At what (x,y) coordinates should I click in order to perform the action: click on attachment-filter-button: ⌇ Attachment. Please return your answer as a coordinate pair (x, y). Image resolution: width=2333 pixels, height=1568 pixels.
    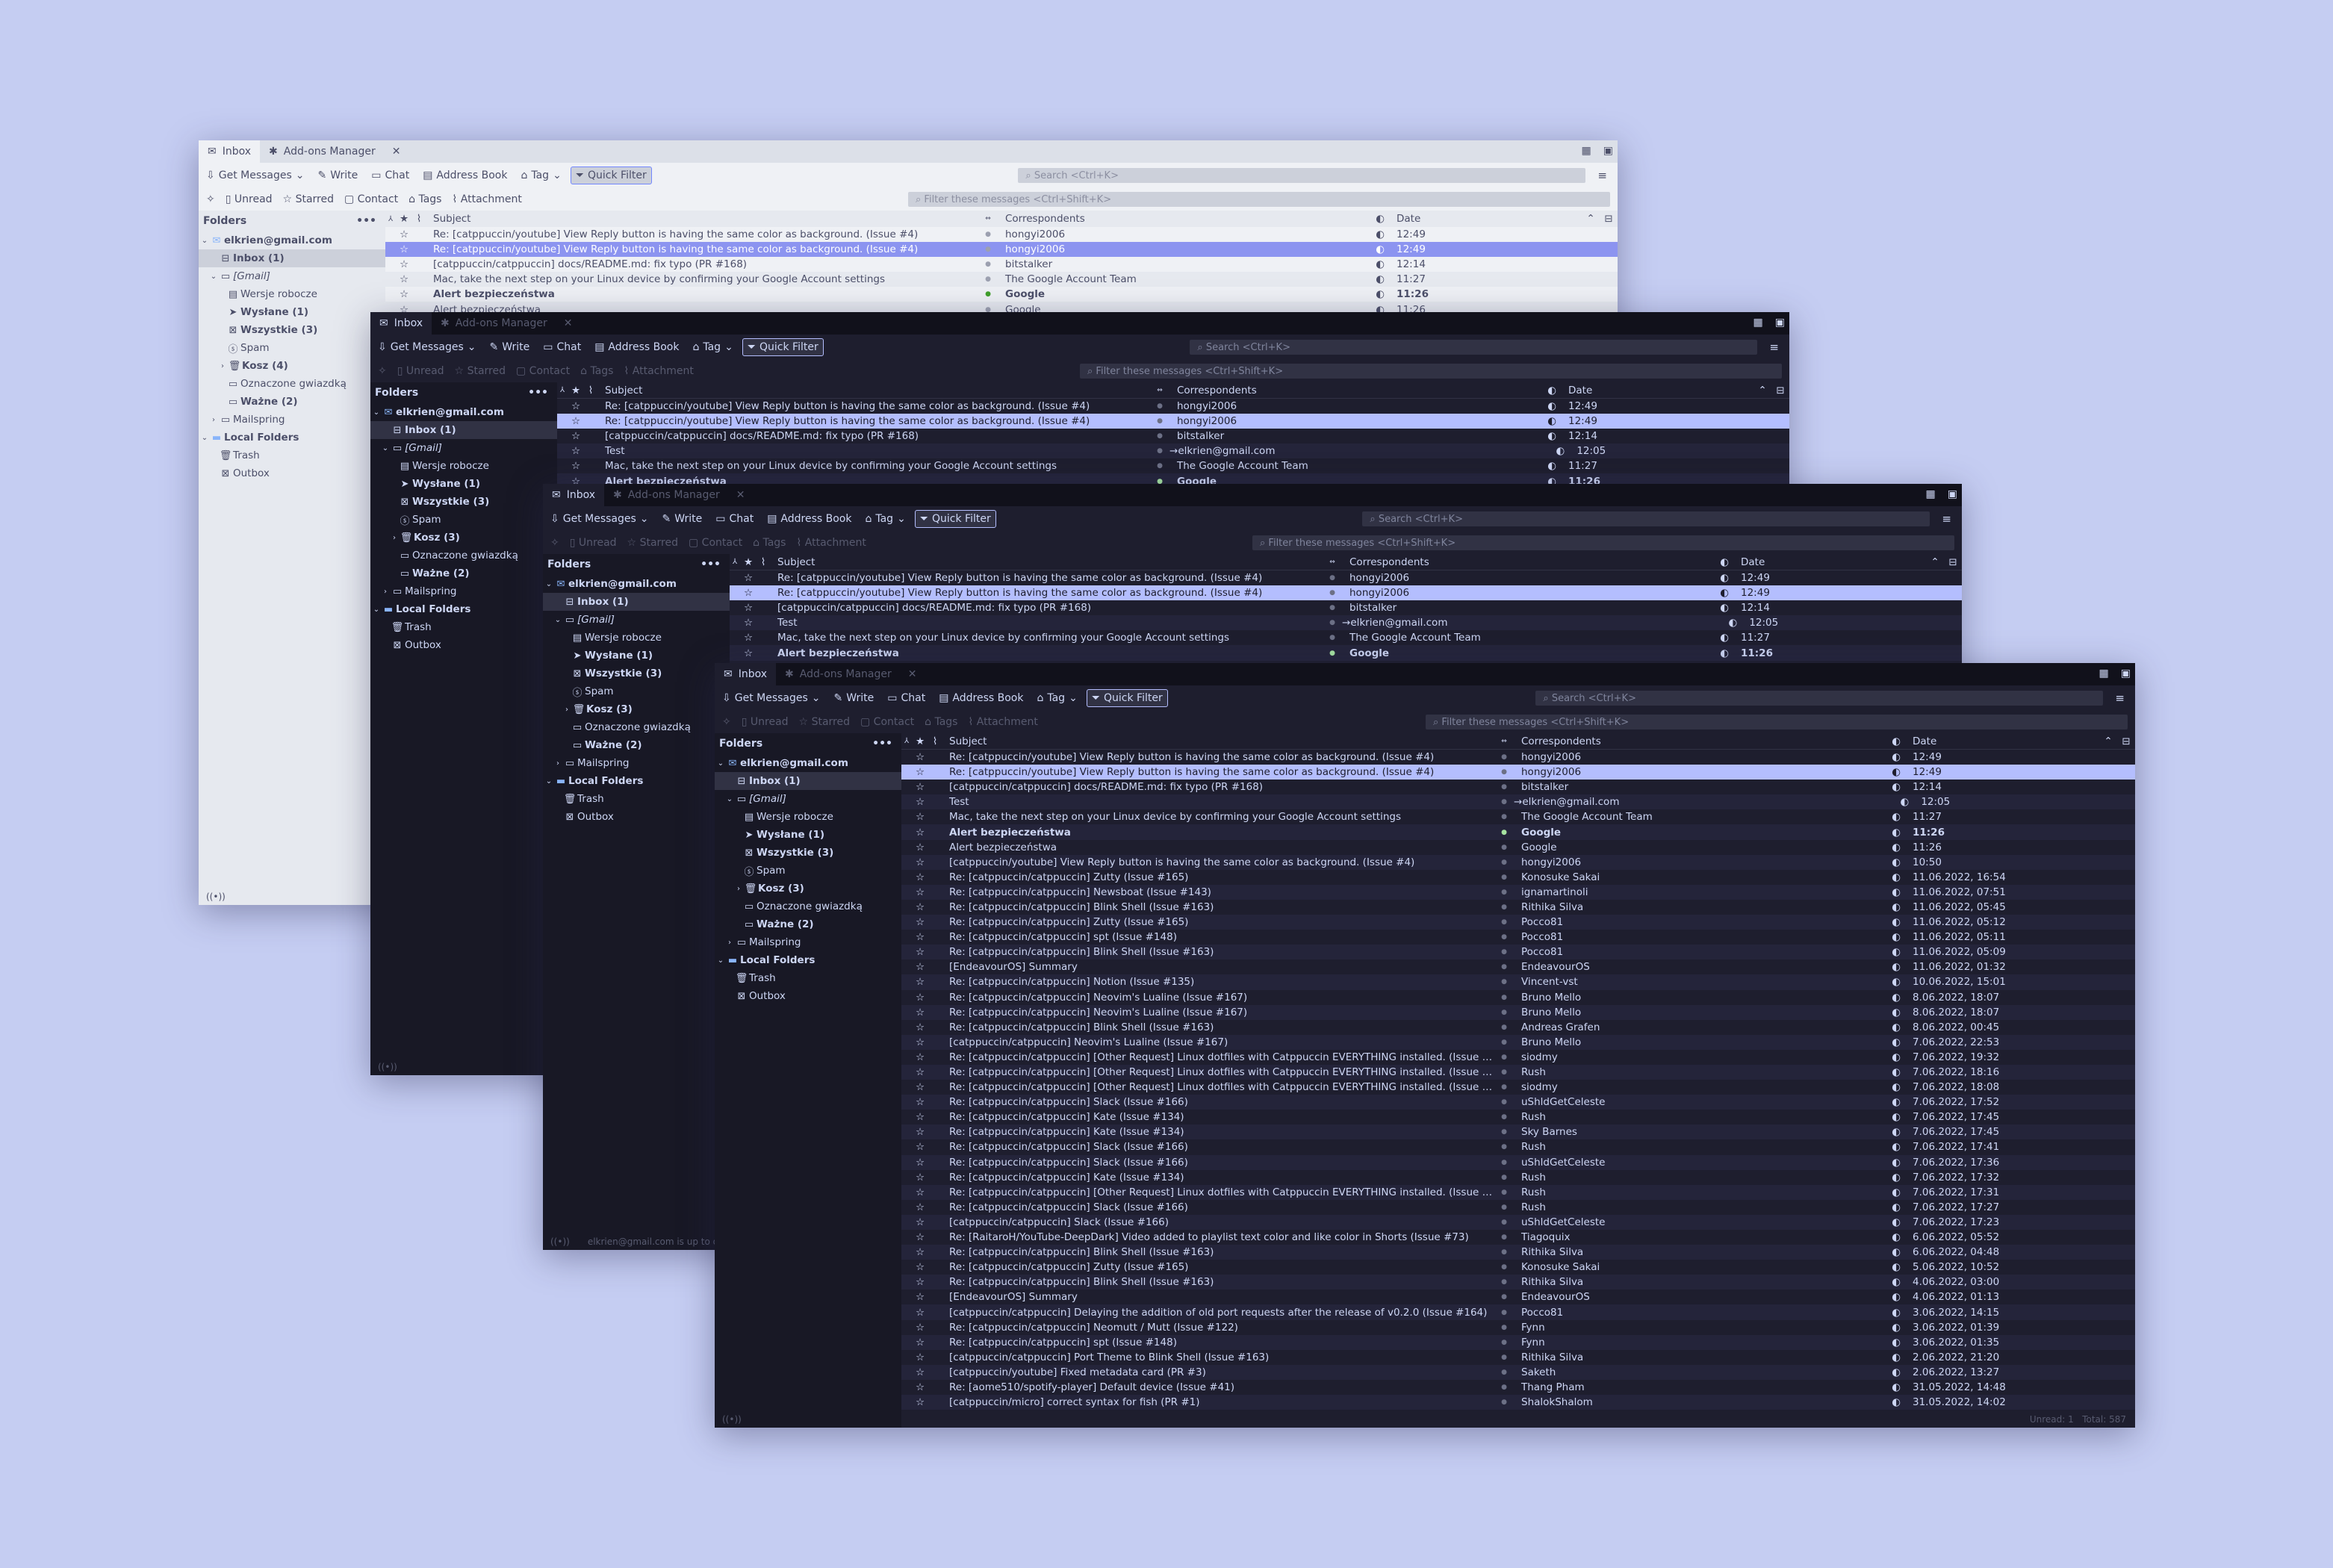
    Looking at the image, I should click on (658, 371).